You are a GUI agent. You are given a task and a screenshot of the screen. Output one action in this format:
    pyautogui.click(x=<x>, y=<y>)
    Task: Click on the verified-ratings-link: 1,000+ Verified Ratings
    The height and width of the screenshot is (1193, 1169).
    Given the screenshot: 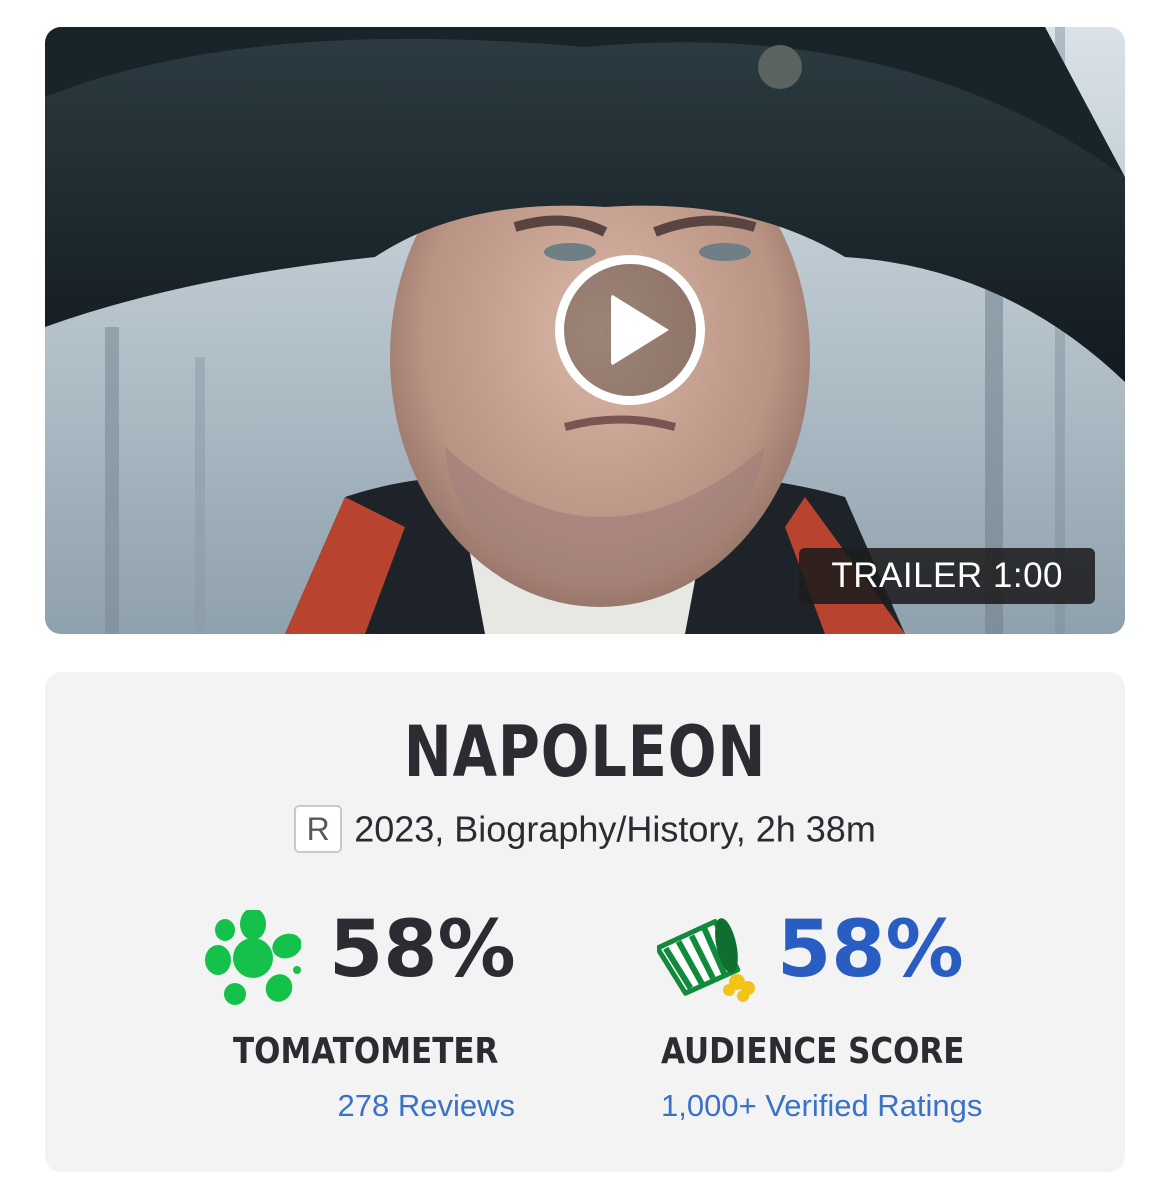 What is the action you would take?
    pyautogui.click(x=821, y=1106)
    